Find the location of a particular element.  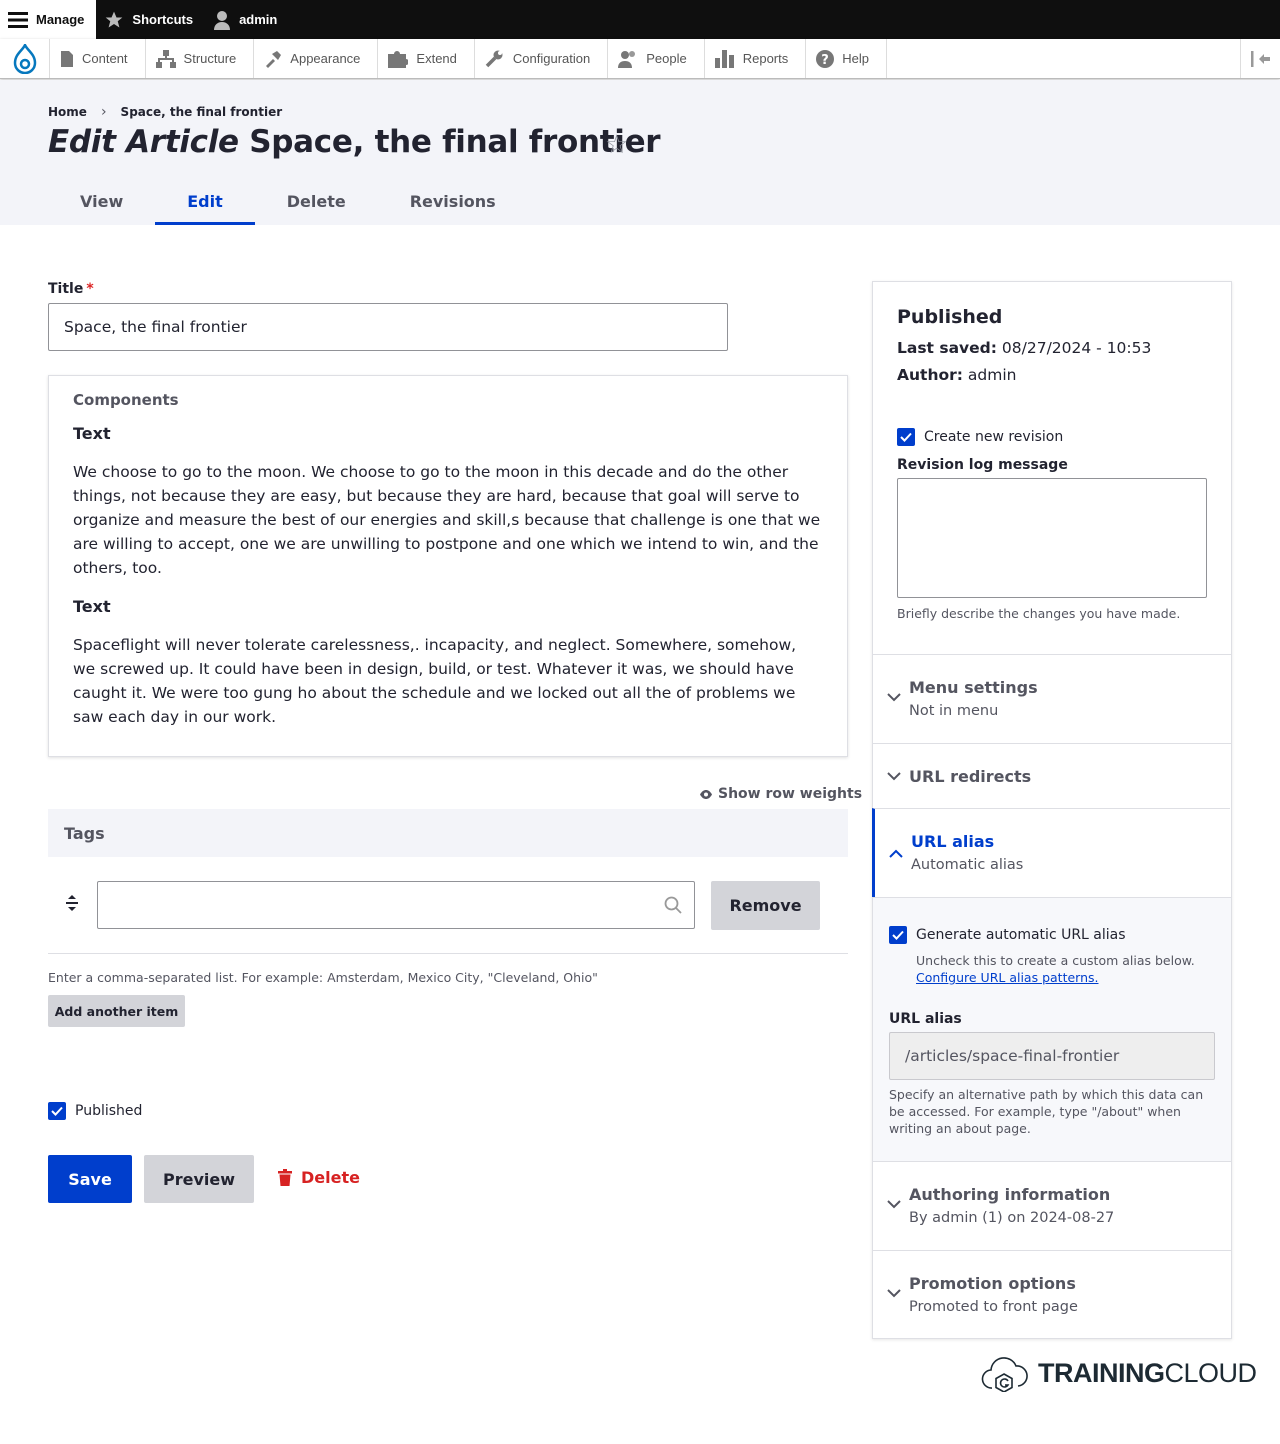

status-heading: Published is located at coordinates (950, 317).